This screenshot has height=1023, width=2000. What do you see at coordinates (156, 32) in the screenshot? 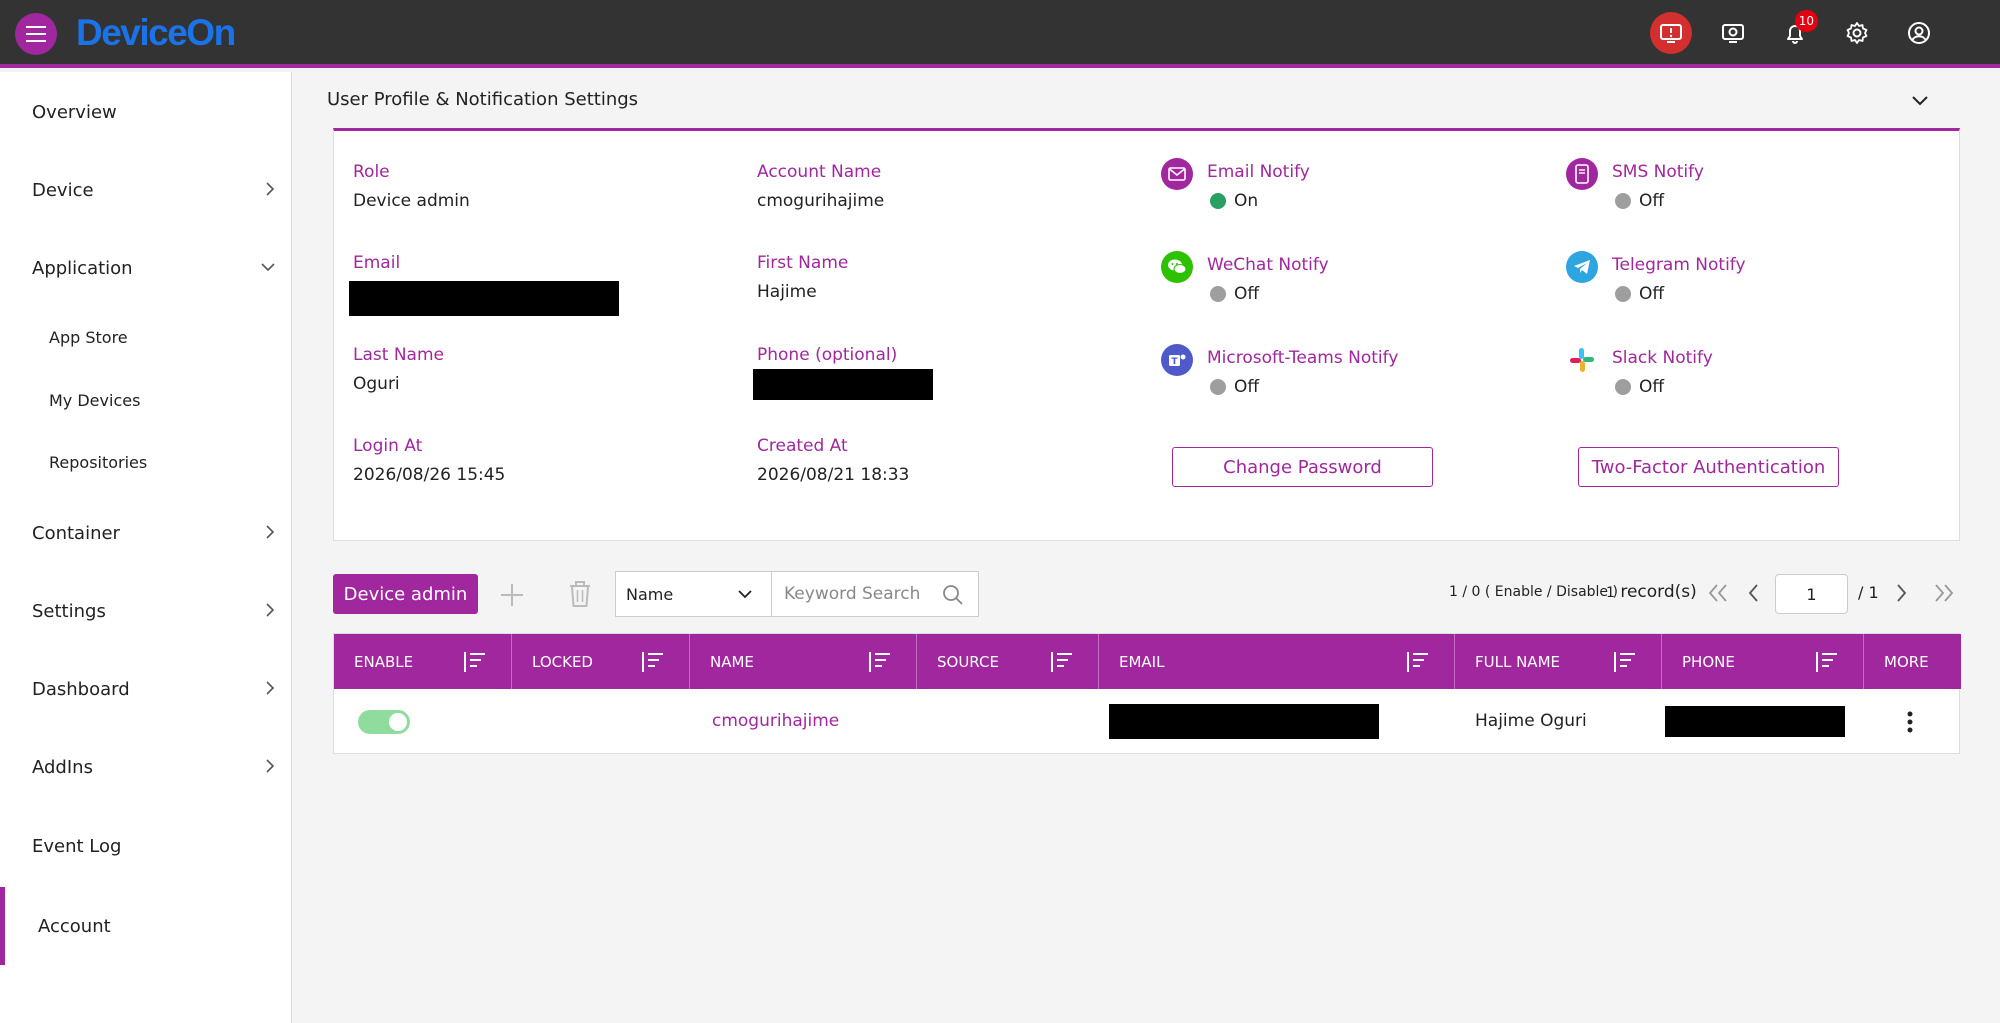
I see `app-logo: DeviceOn` at bounding box center [156, 32].